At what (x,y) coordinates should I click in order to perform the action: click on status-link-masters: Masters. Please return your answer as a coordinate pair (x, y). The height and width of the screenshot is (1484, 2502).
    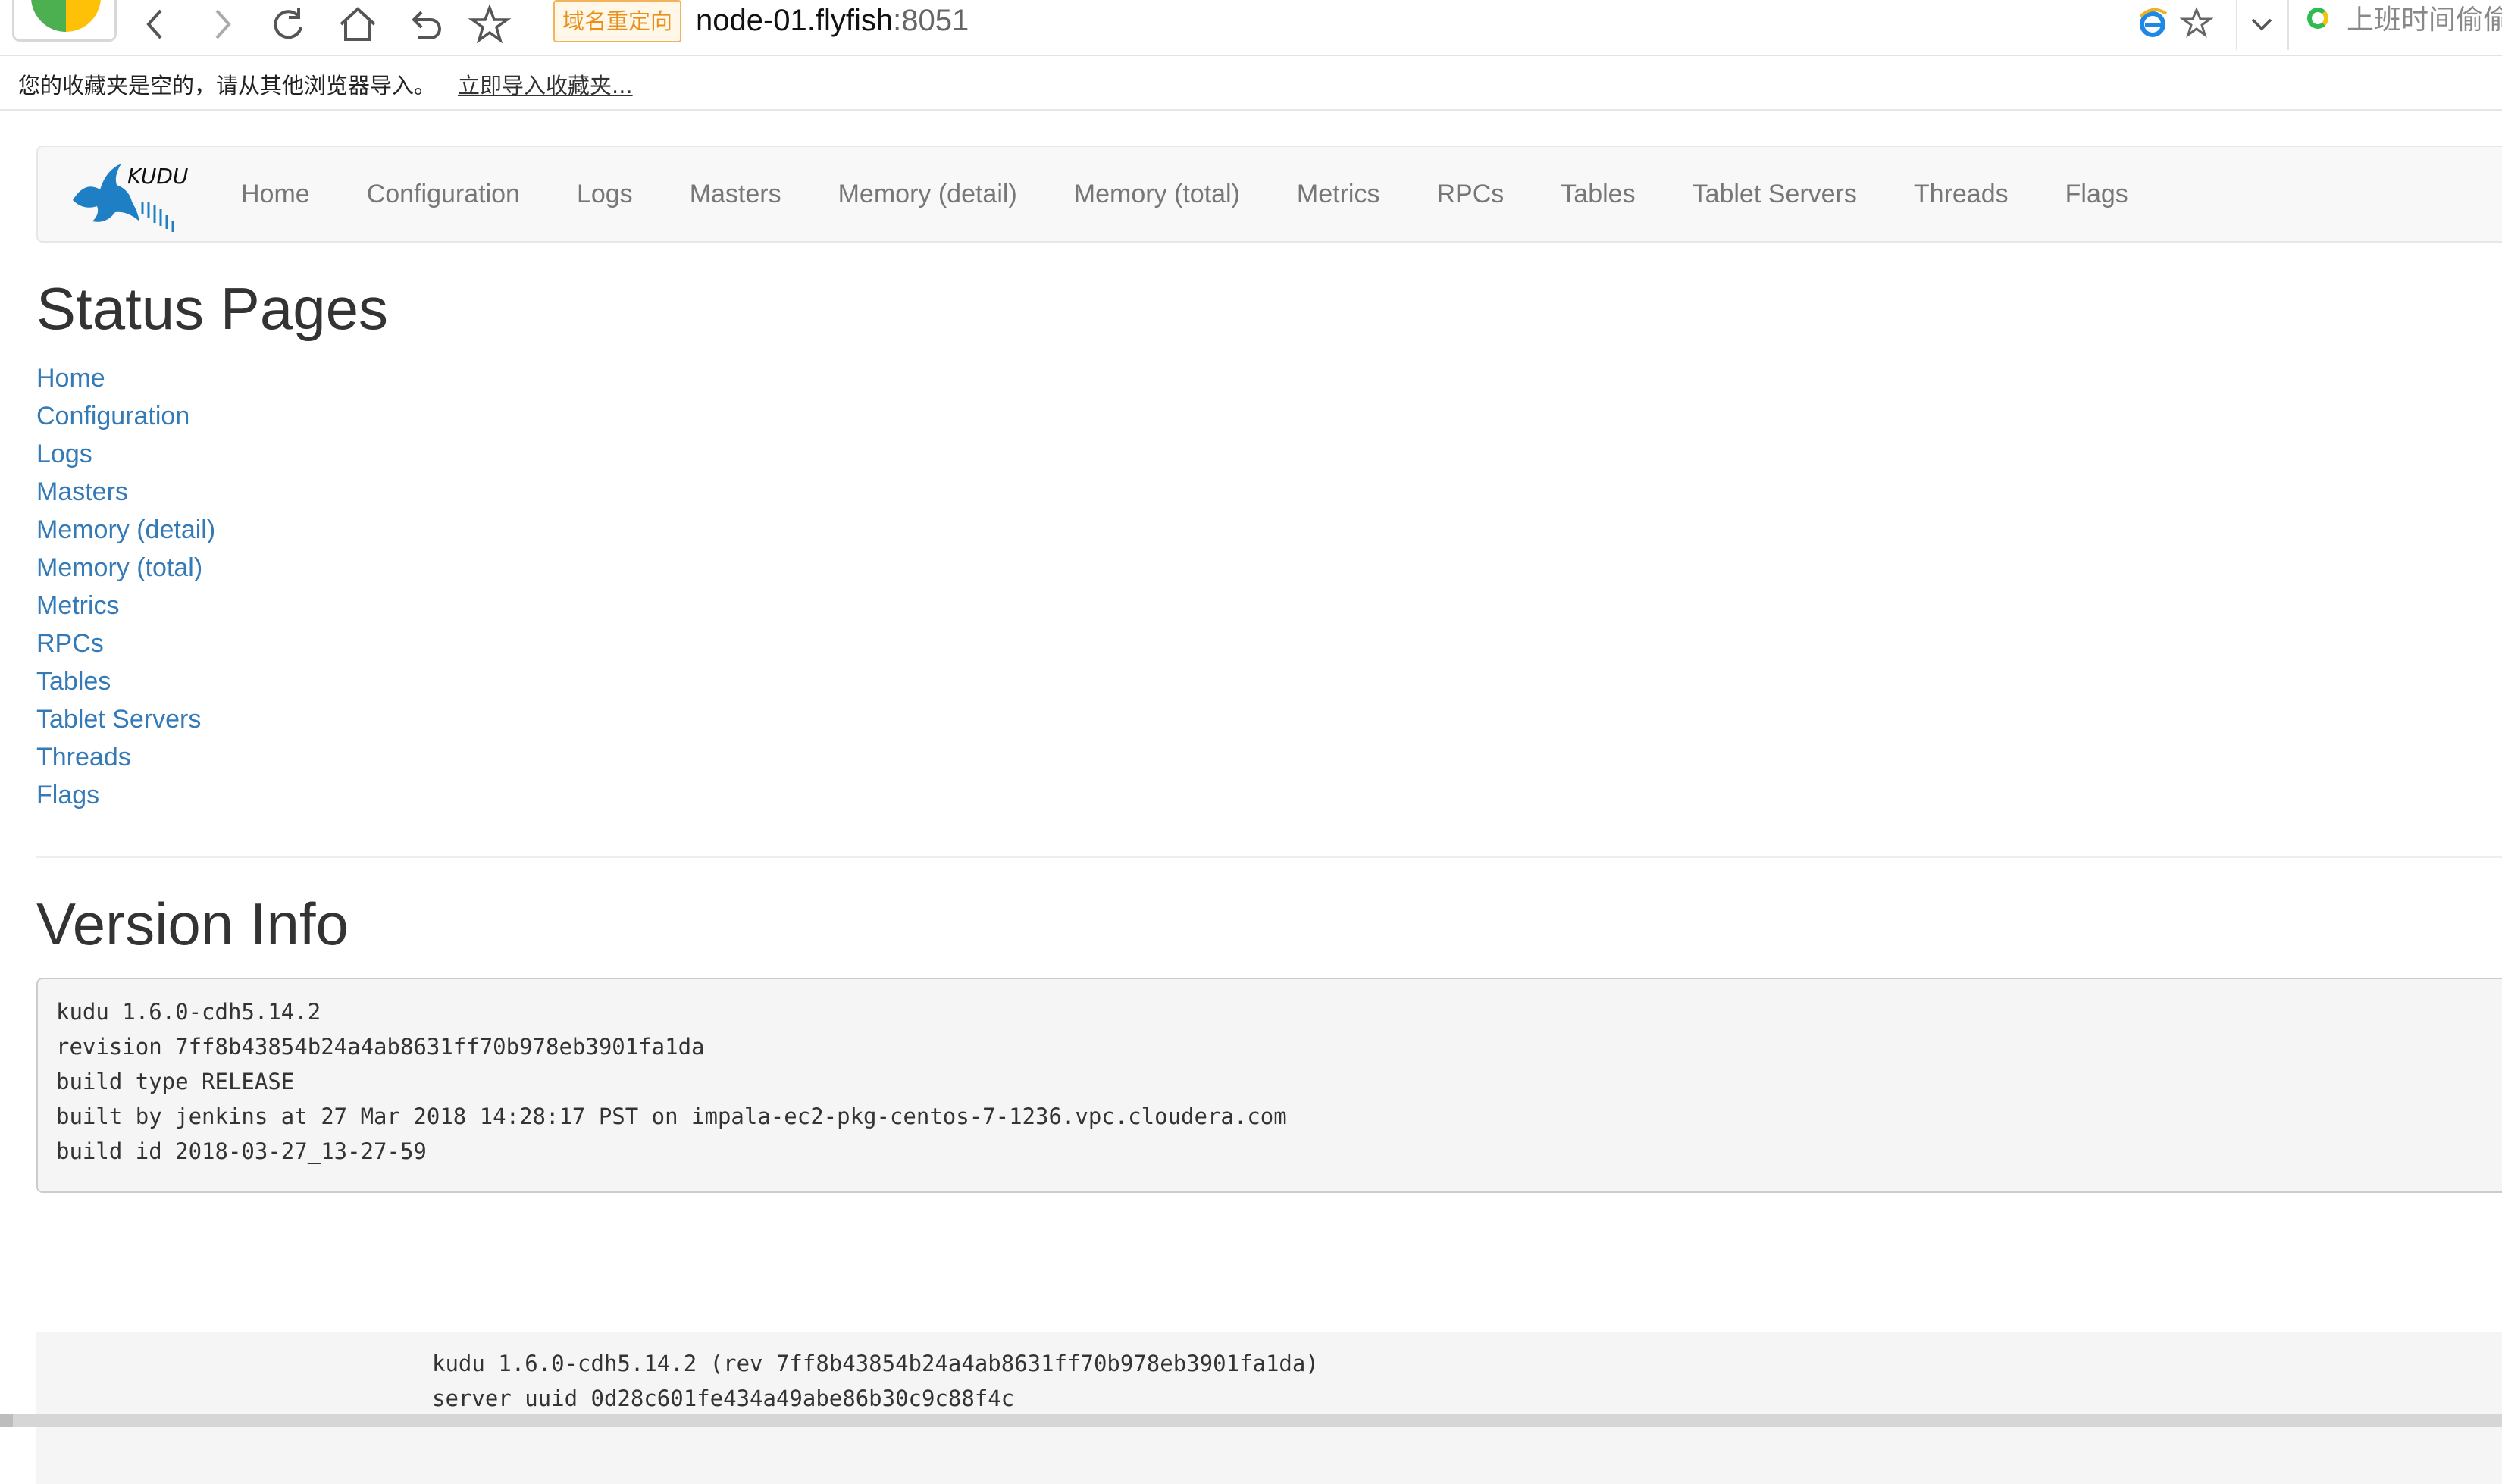
    Looking at the image, I should click on (1269, 492).